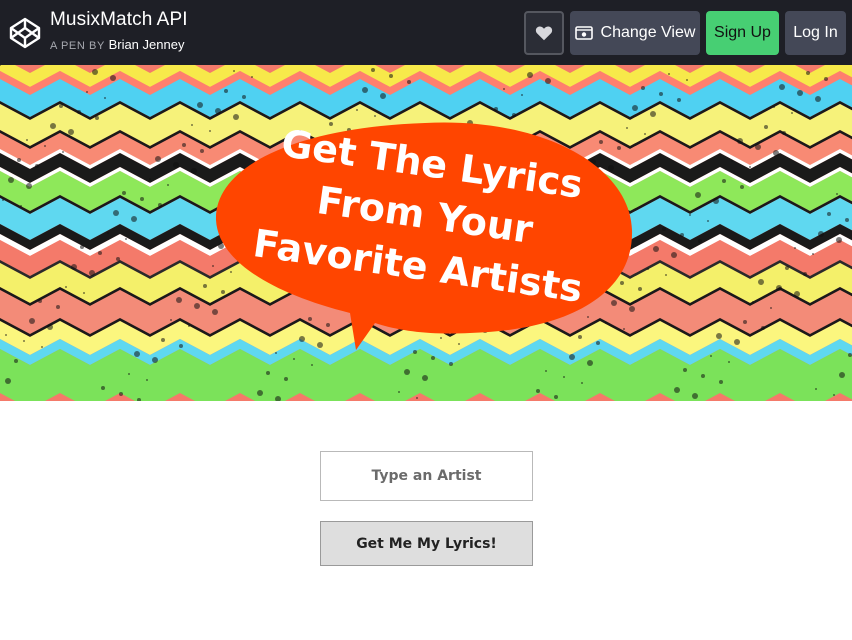 The image size is (852, 640). I want to click on get-lyrics-button: Get Me My Lyrics!, so click(426, 543).